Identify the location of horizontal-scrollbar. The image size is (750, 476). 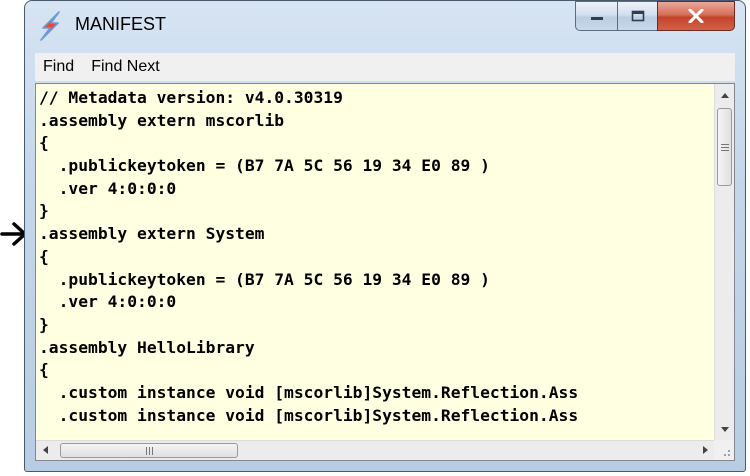
(375, 450).